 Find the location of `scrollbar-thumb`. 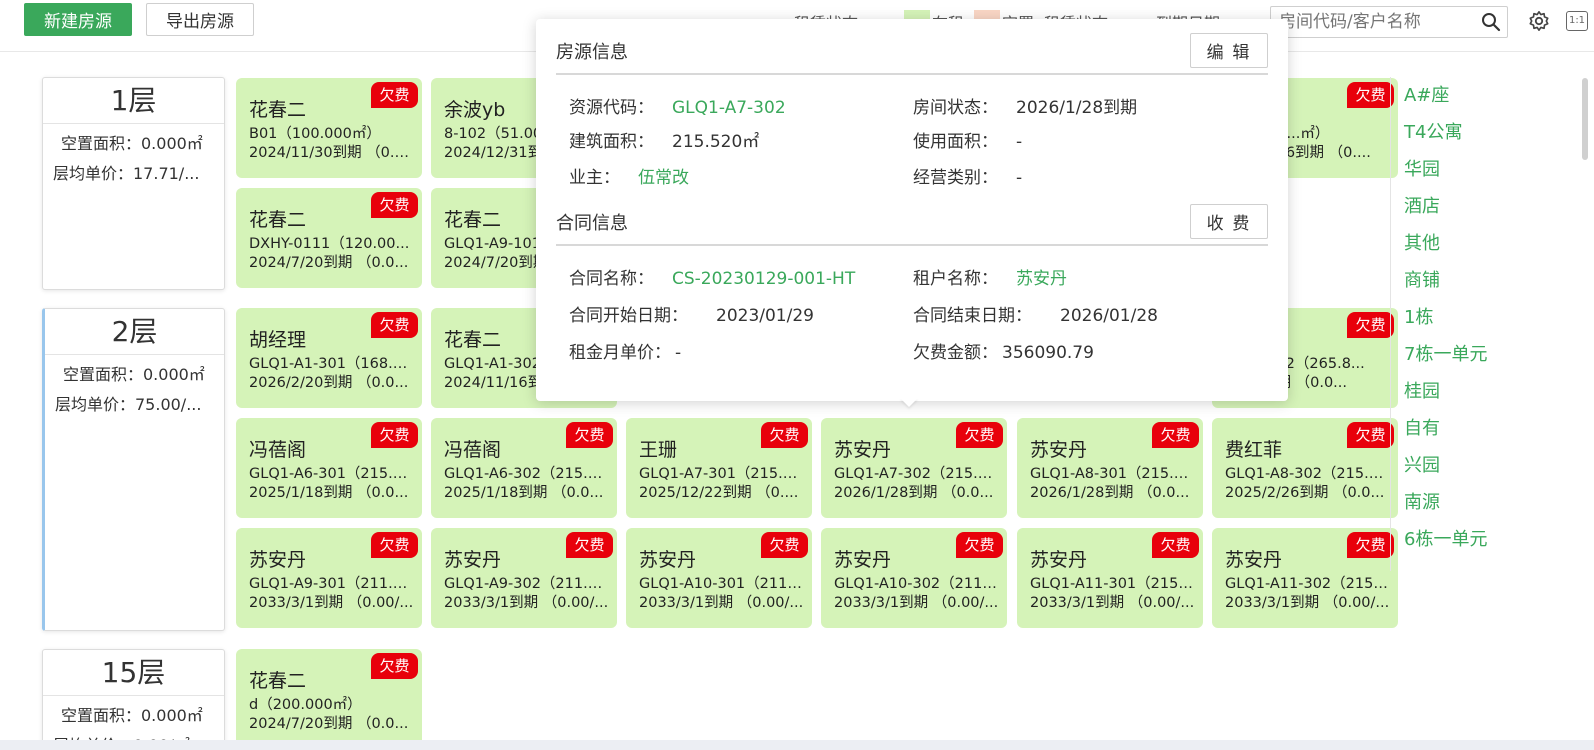

scrollbar-thumb is located at coordinates (1585, 119).